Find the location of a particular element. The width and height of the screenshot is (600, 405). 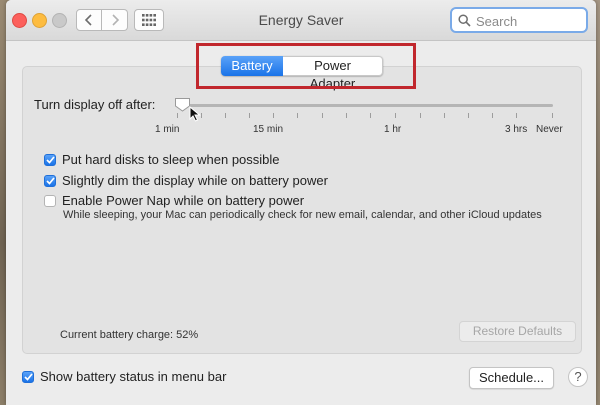

mouse-cursor-icon is located at coordinates (195, 114).